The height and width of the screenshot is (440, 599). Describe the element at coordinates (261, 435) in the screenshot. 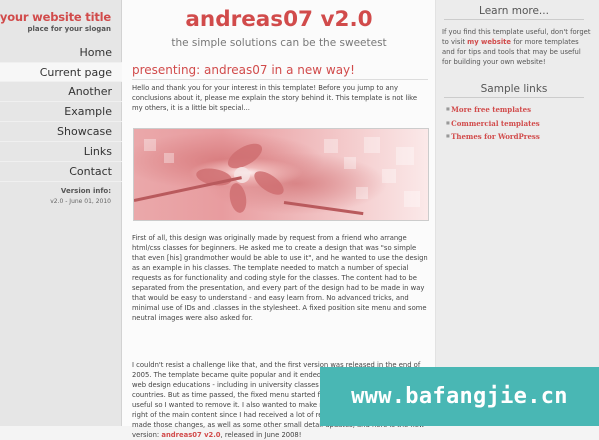

I see `release-text-end: , released in June 2008!` at that location.